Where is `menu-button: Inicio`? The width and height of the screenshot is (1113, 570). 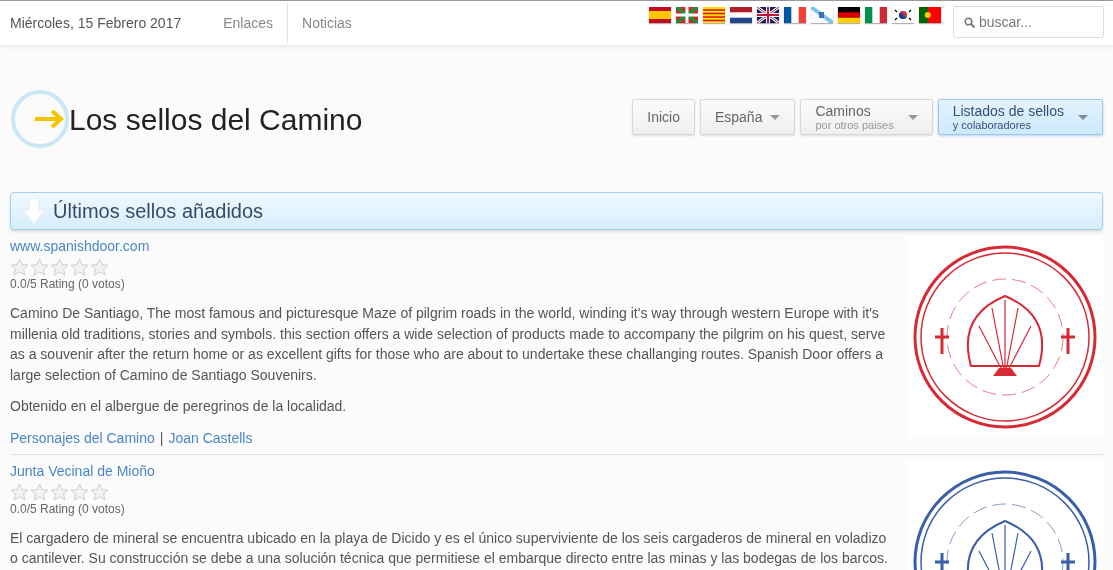
menu-button: Inicio is located at coordinates (663, 117).